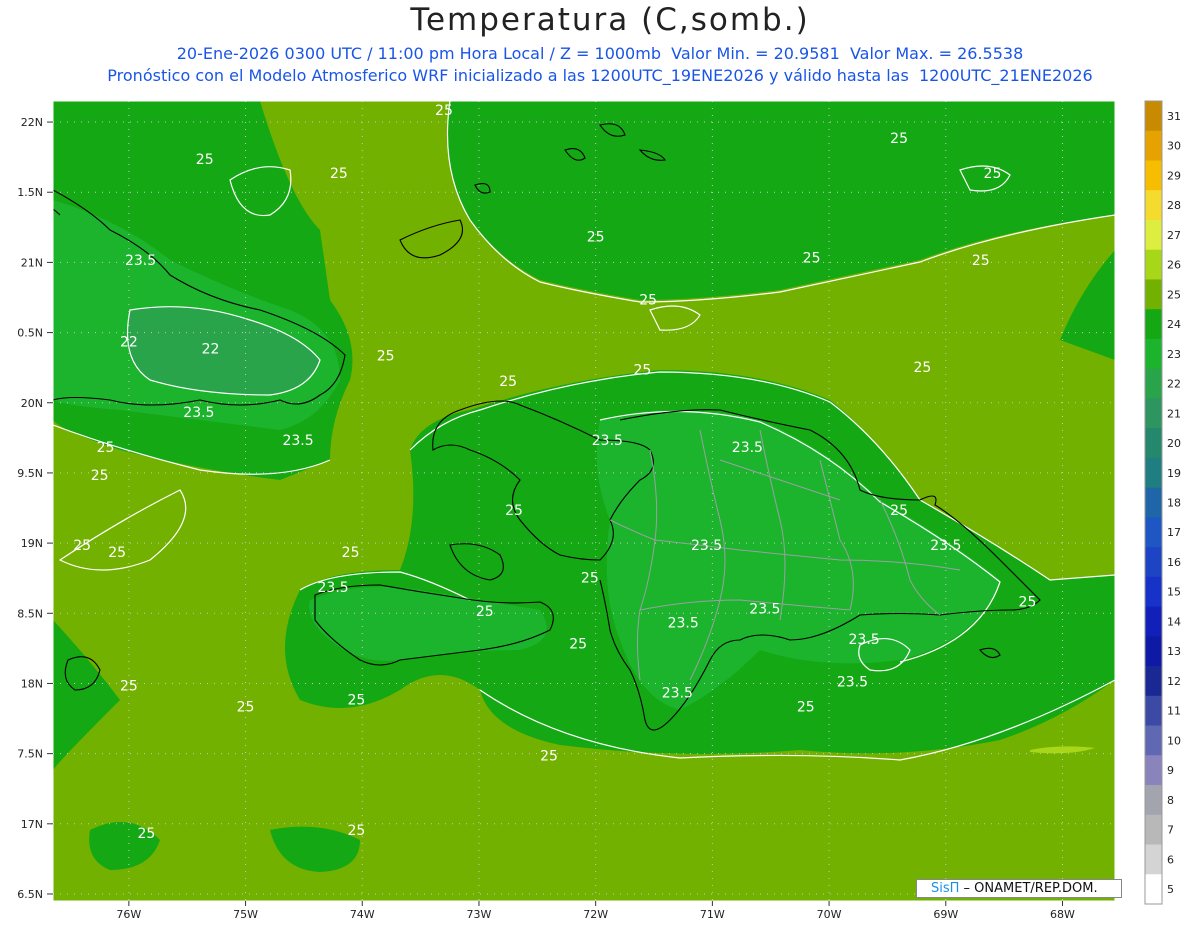 This screenshot has height=927, width=1200. What do you see at coordinates (32, 403) in the screenshot?
I see `lat-label: 20N` at bounding box center [32, 403].